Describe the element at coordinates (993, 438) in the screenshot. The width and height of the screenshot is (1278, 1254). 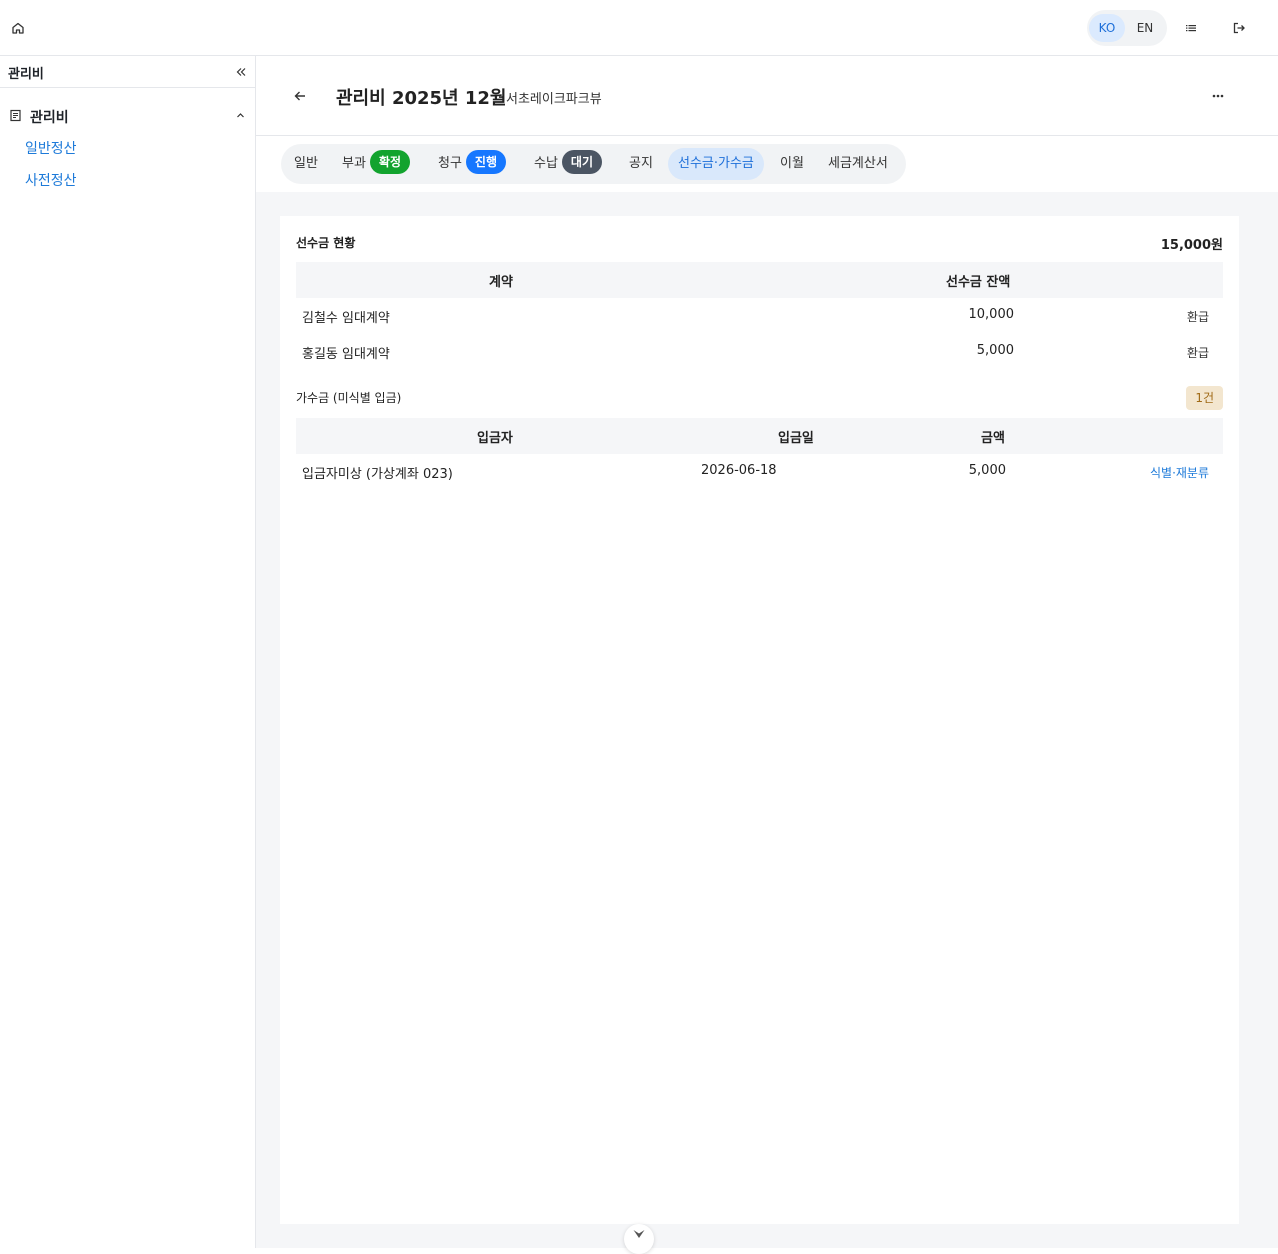
I see `column-header-amount: 금액` at that location.